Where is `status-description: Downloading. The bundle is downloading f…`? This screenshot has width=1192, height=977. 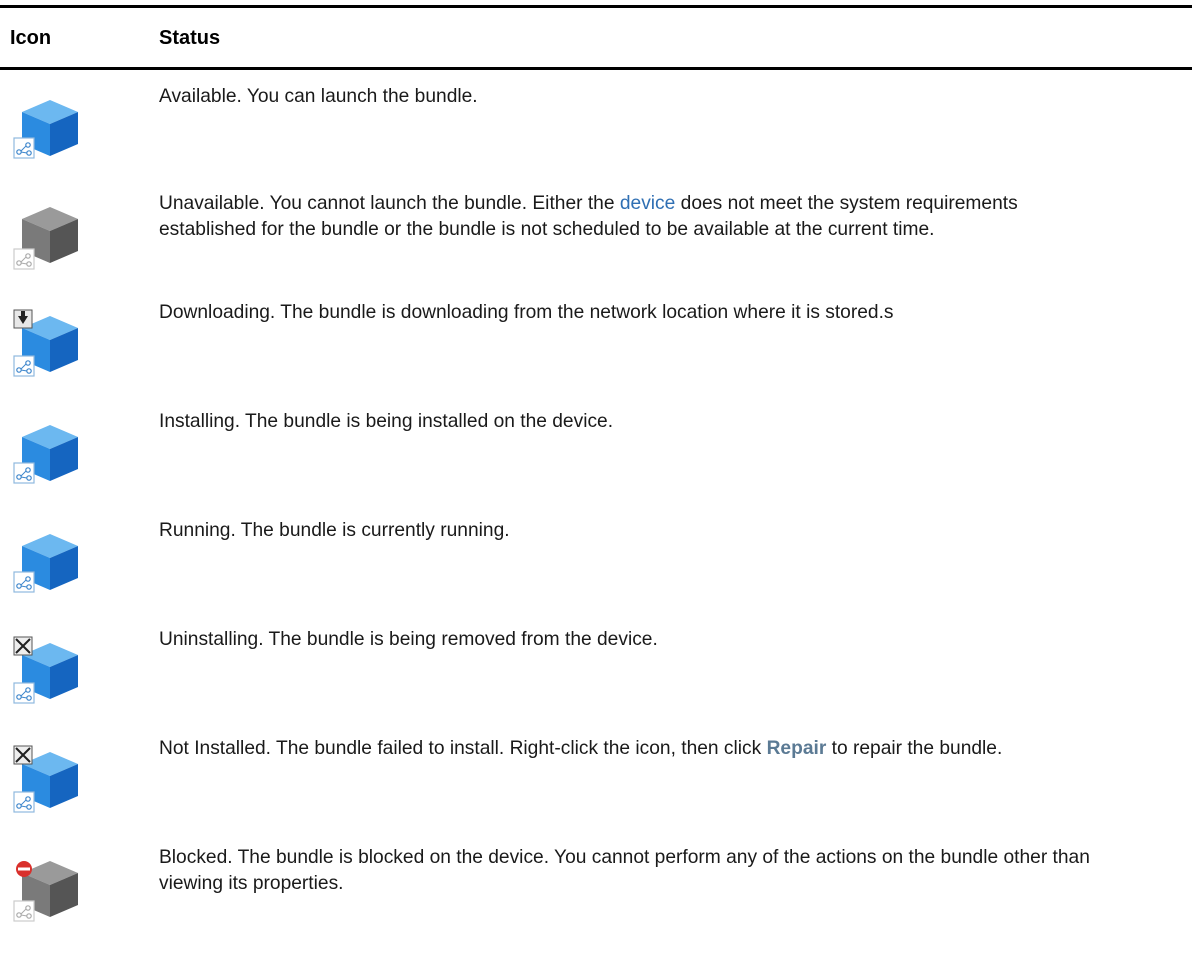 status-description: Downloading. The bundle is downloading f… is located at coordinates (639, 313).